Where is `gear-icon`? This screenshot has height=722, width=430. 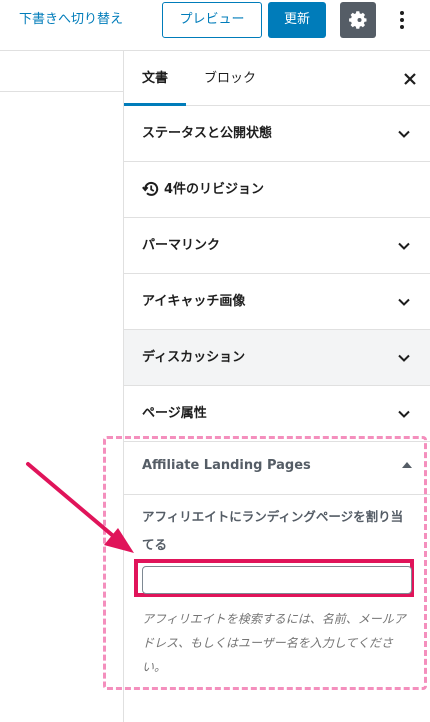
gear-icon is located at coordinates (358, 20).